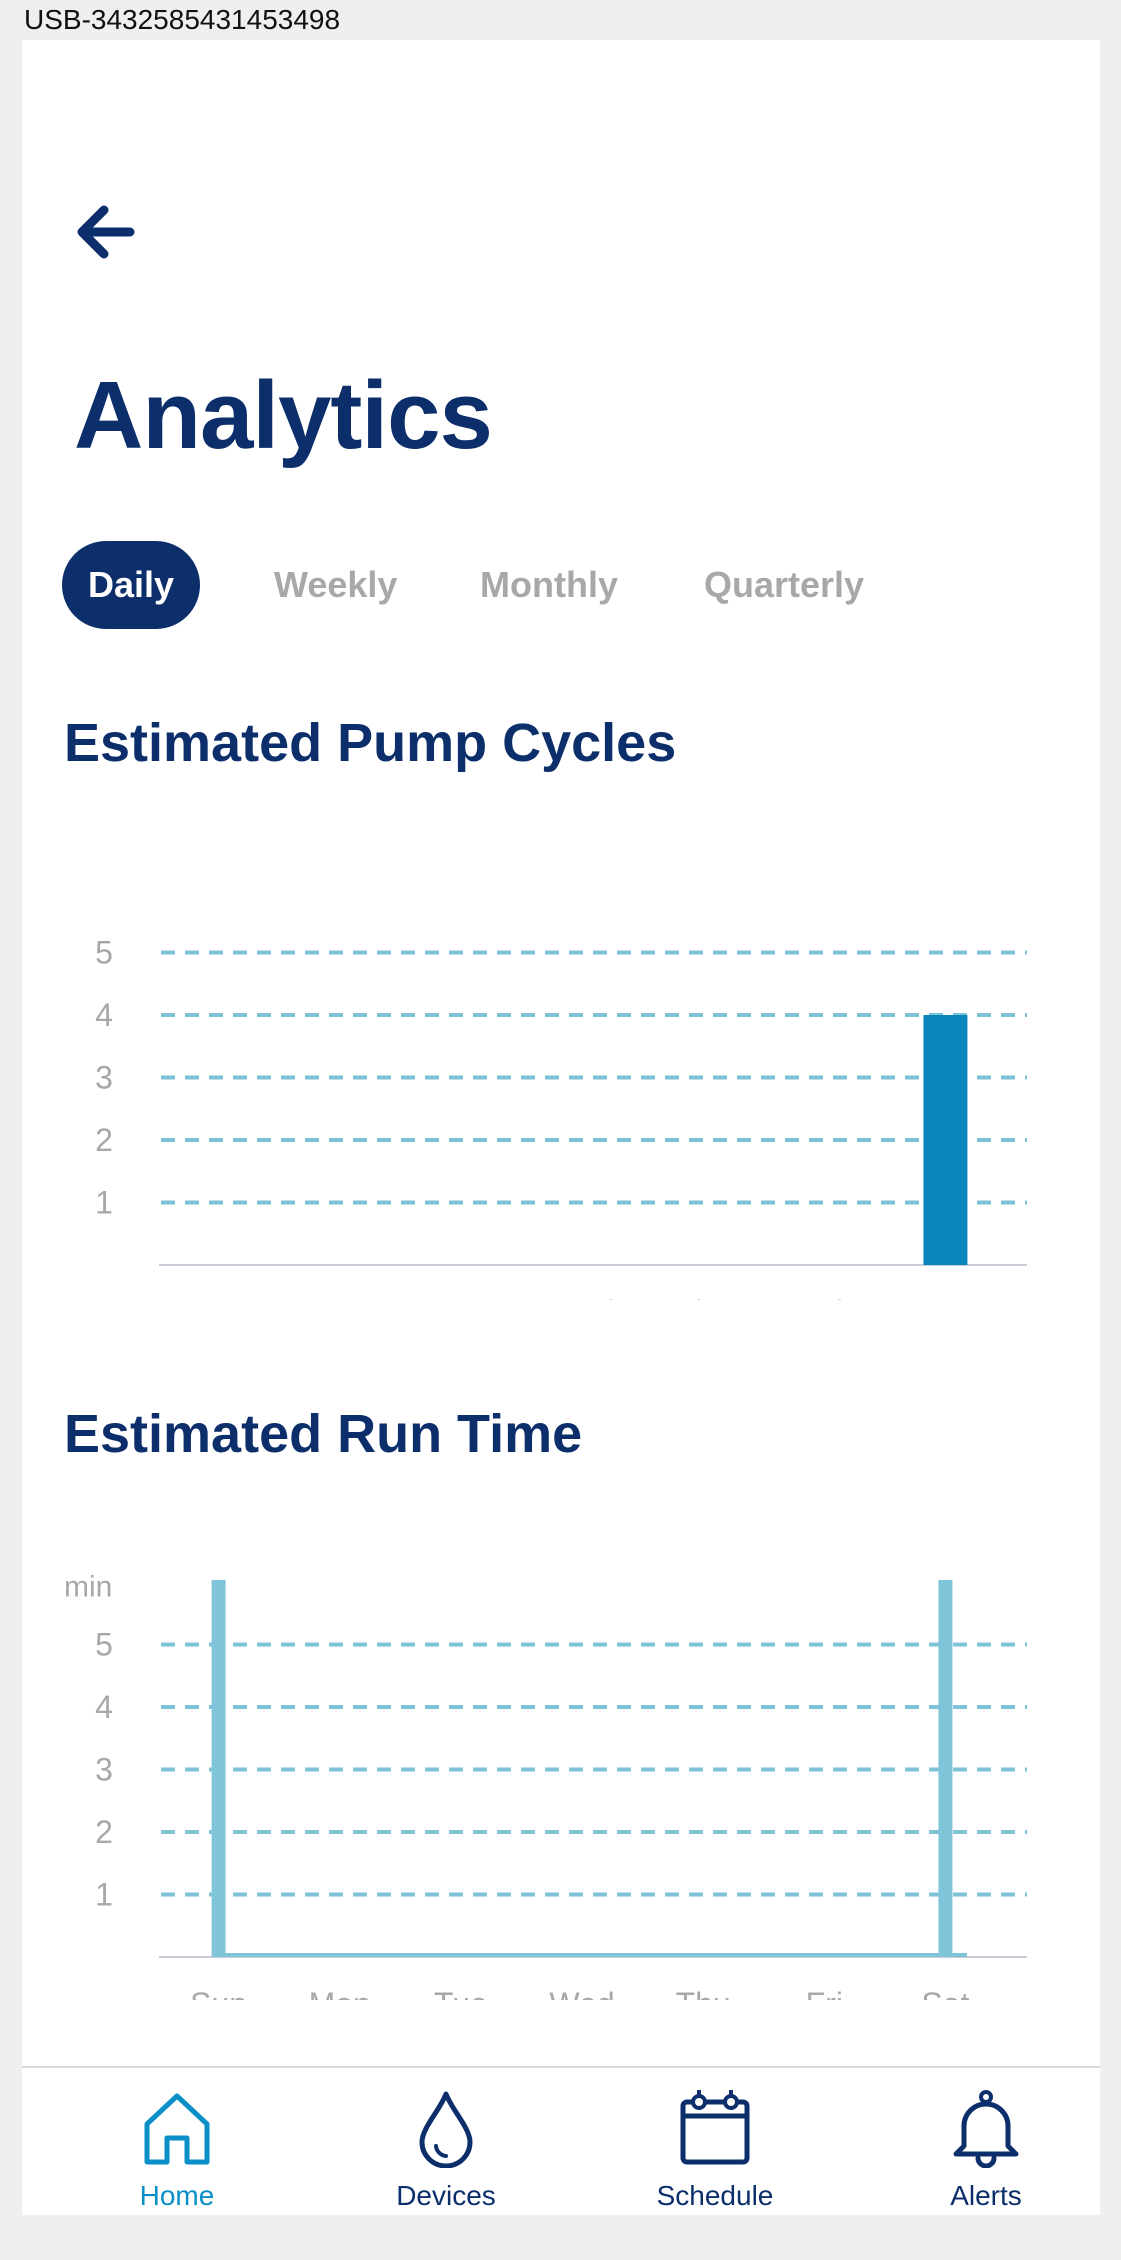 The height and width of the screenshot is (2260, 1121). I want to click on nav-alerts: Alerts, so click(986, 2141).